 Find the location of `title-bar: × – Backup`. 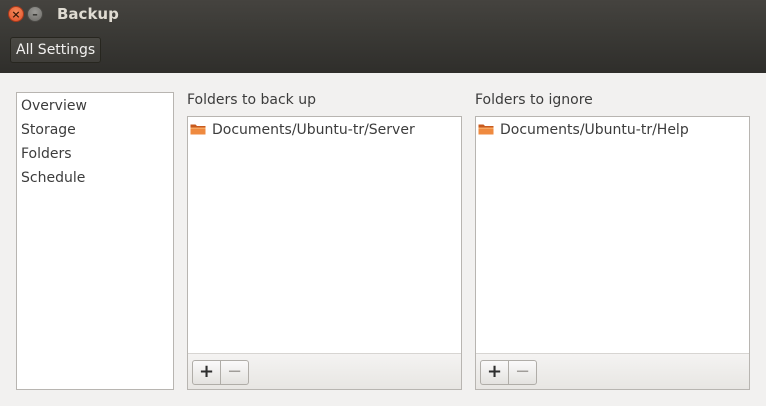

title-bar: × – Backup is located at coordinates (383, 14).